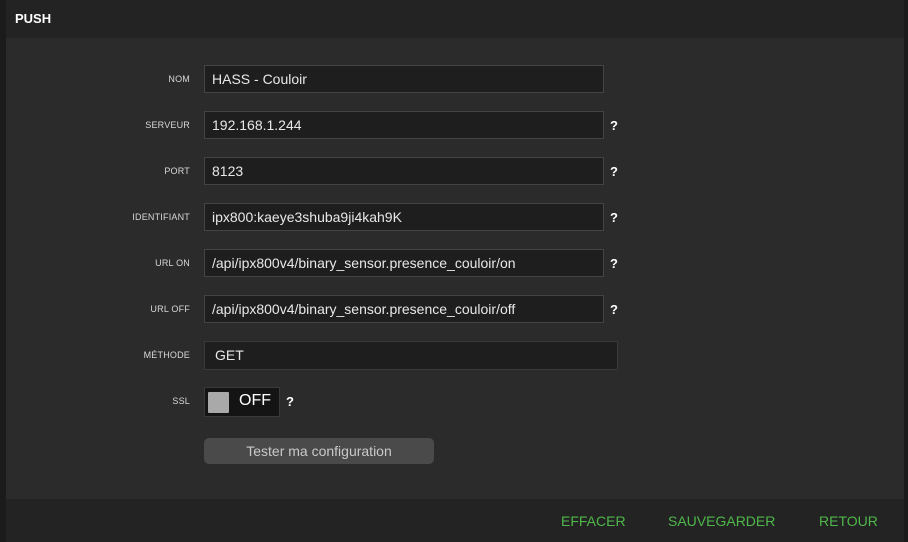  I want to click on panel-title: PUSH, so click(33, 18).